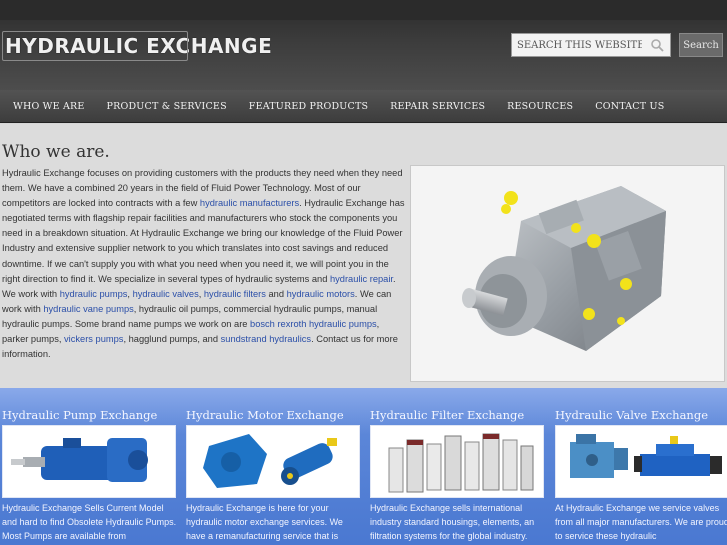 This screenshot has width=727, height=545. I want to click on column-title: Hydraulic Motor Exchange, so click(274, 415).